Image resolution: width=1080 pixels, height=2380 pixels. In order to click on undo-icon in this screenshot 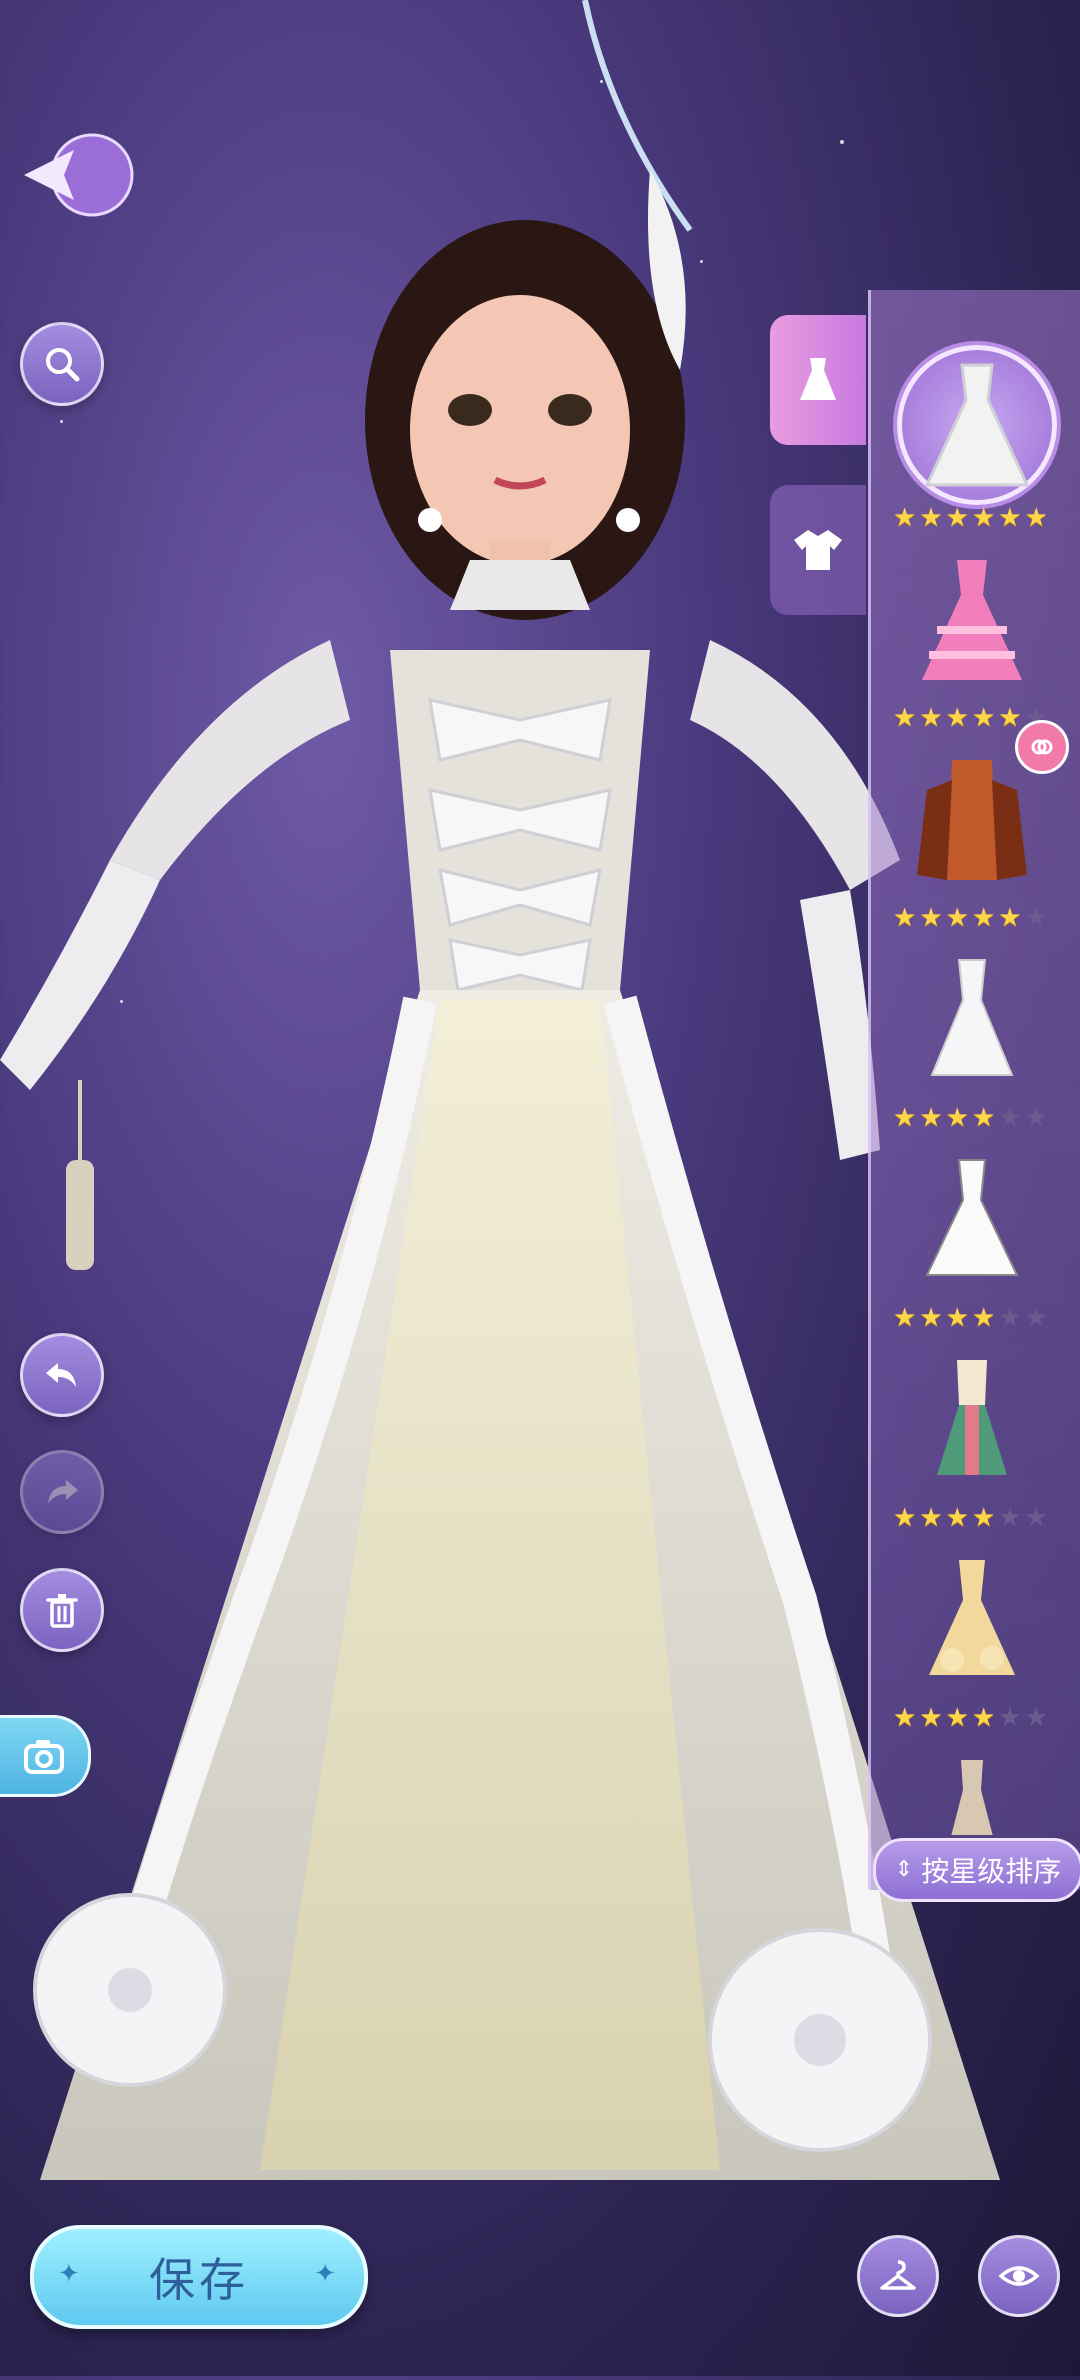, I will do `click(61, 1375)`.